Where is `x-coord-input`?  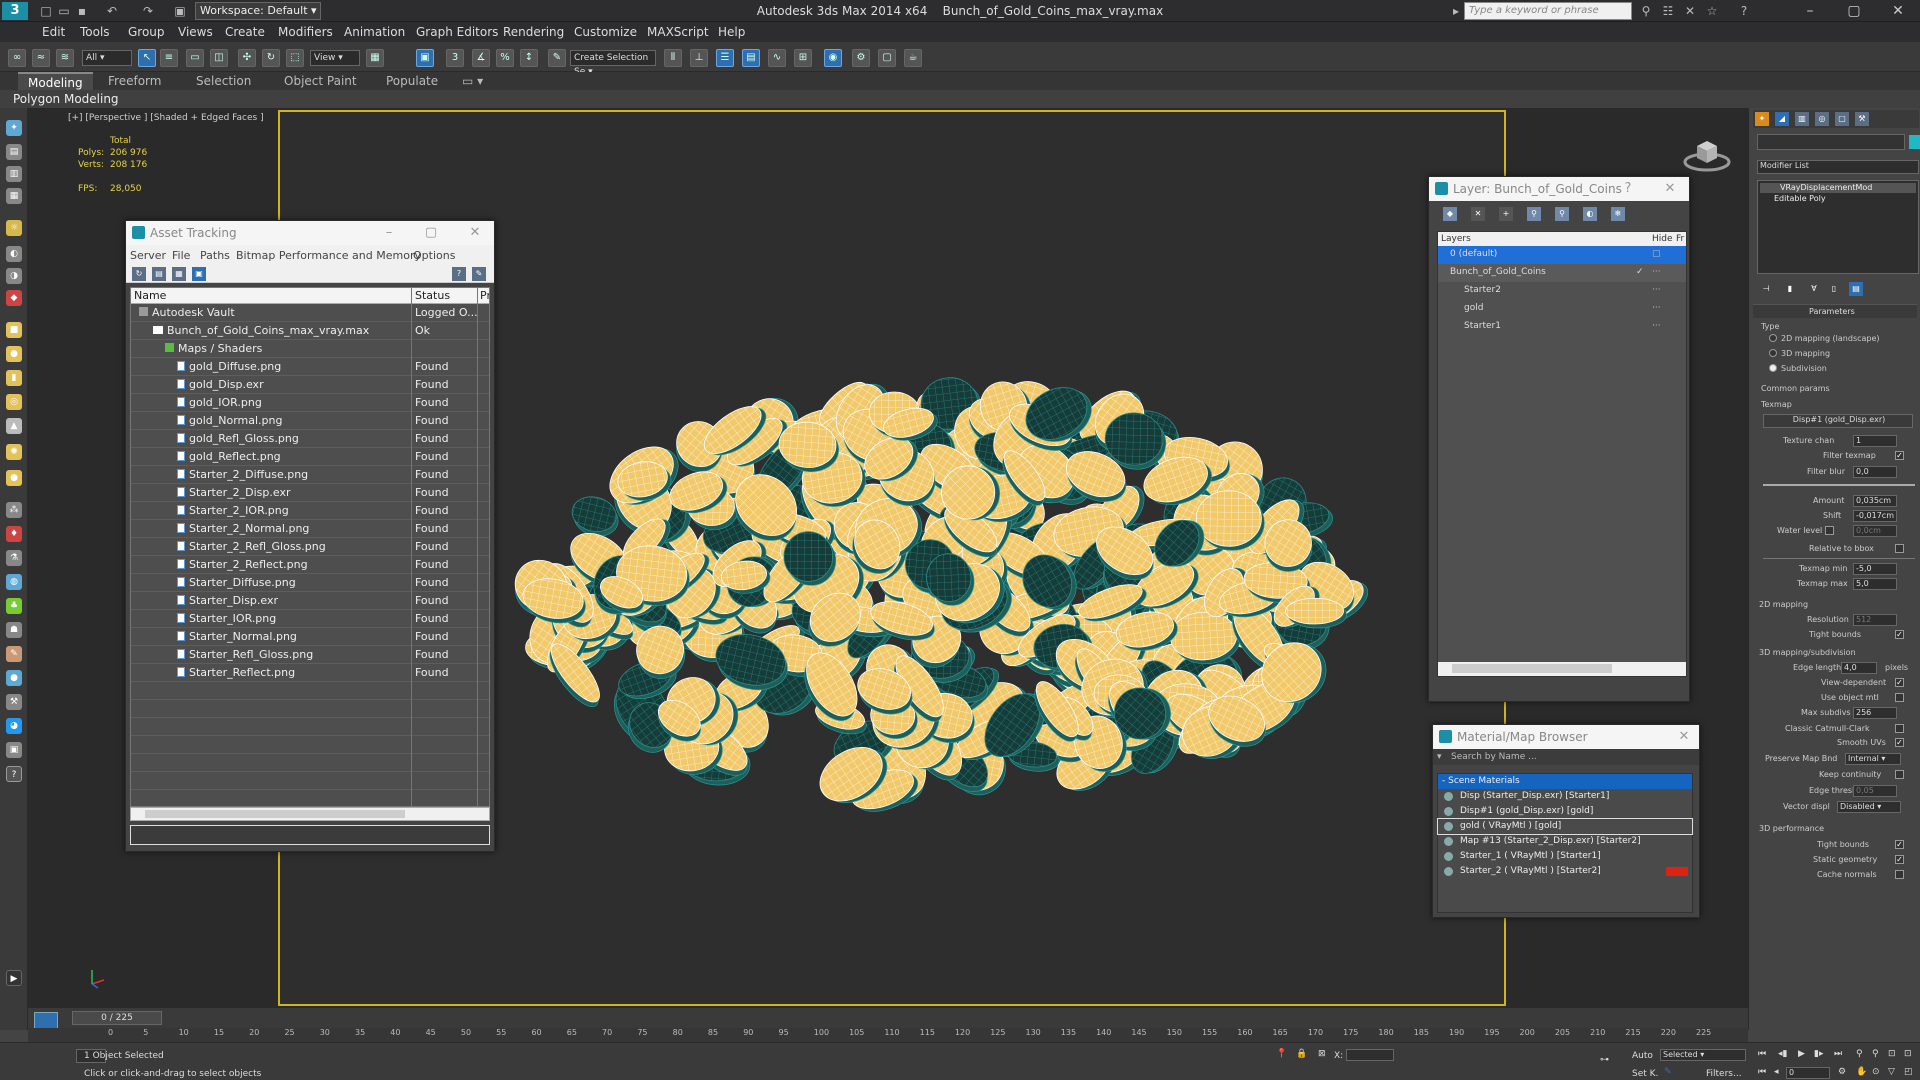 x-coord-input is located at coordinates (1370, 1055).